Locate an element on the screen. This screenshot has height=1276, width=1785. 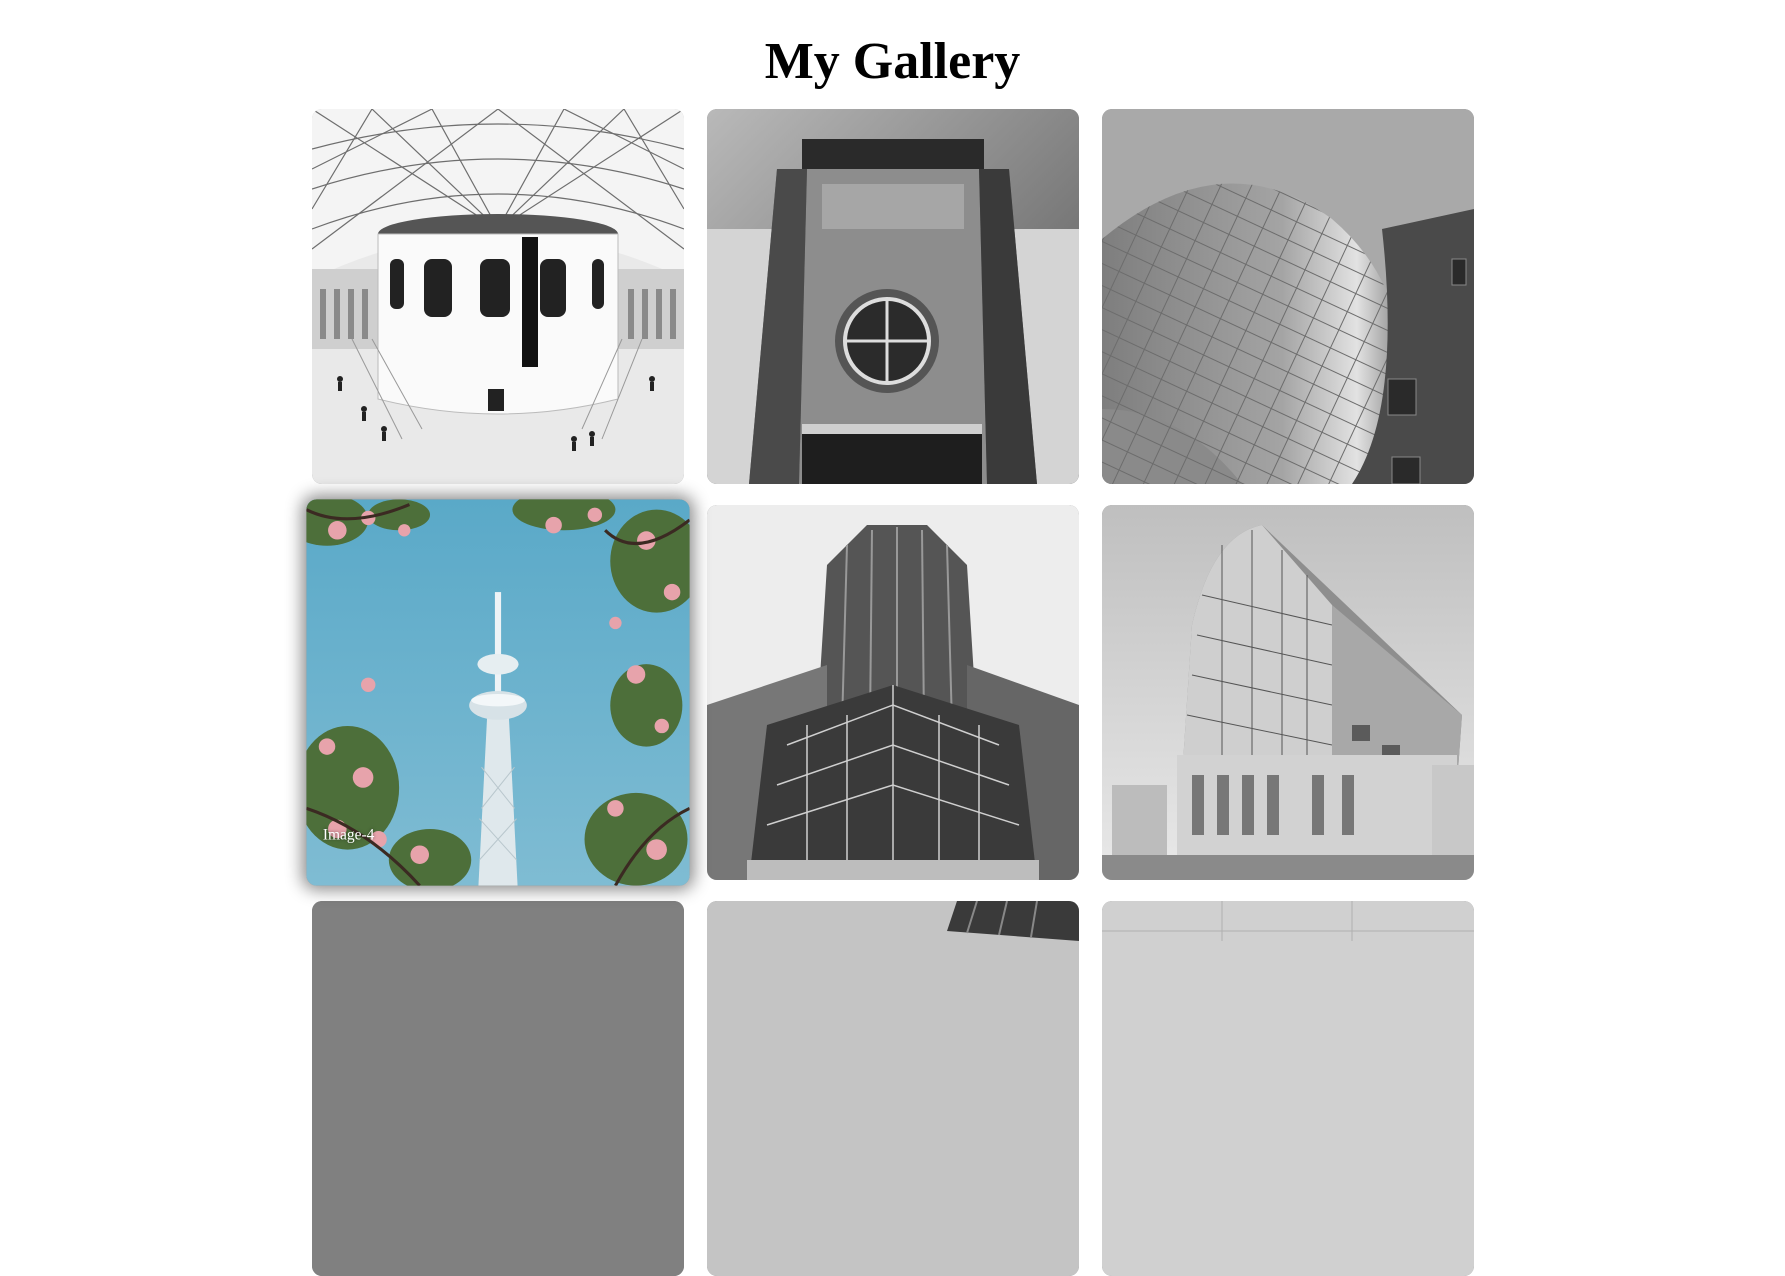
round-window-facade-photo is located at coordinates (893, 296).